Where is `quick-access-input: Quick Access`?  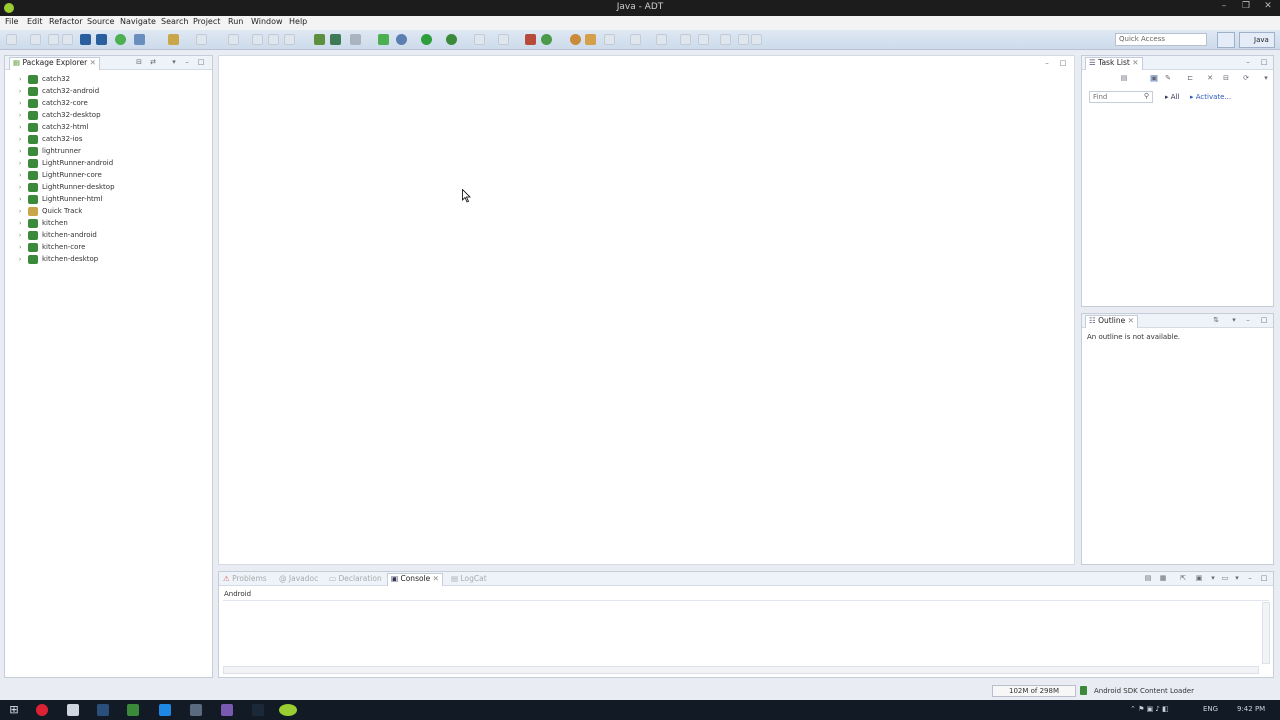 quick-access-input: Quick Access is located at coordinates (1161, 39).